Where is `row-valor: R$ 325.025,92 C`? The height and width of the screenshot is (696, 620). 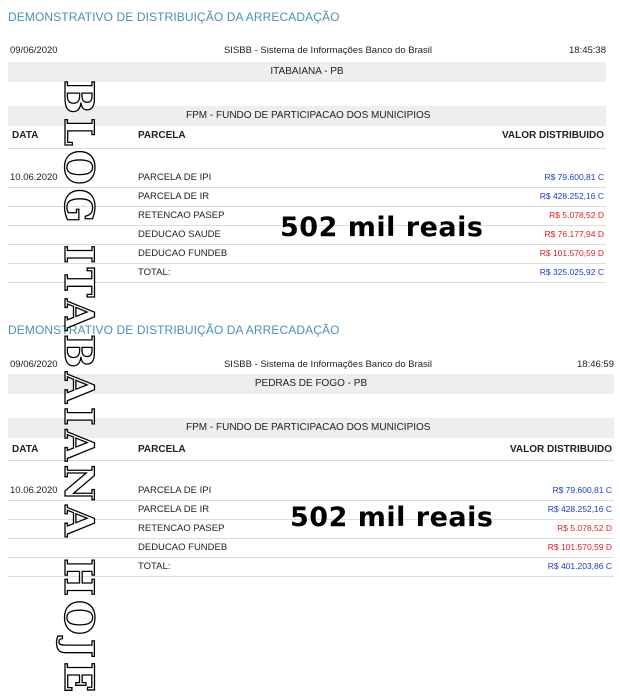
row-valor: R$ 325.025,92 C is located at coordinates (571, 272).